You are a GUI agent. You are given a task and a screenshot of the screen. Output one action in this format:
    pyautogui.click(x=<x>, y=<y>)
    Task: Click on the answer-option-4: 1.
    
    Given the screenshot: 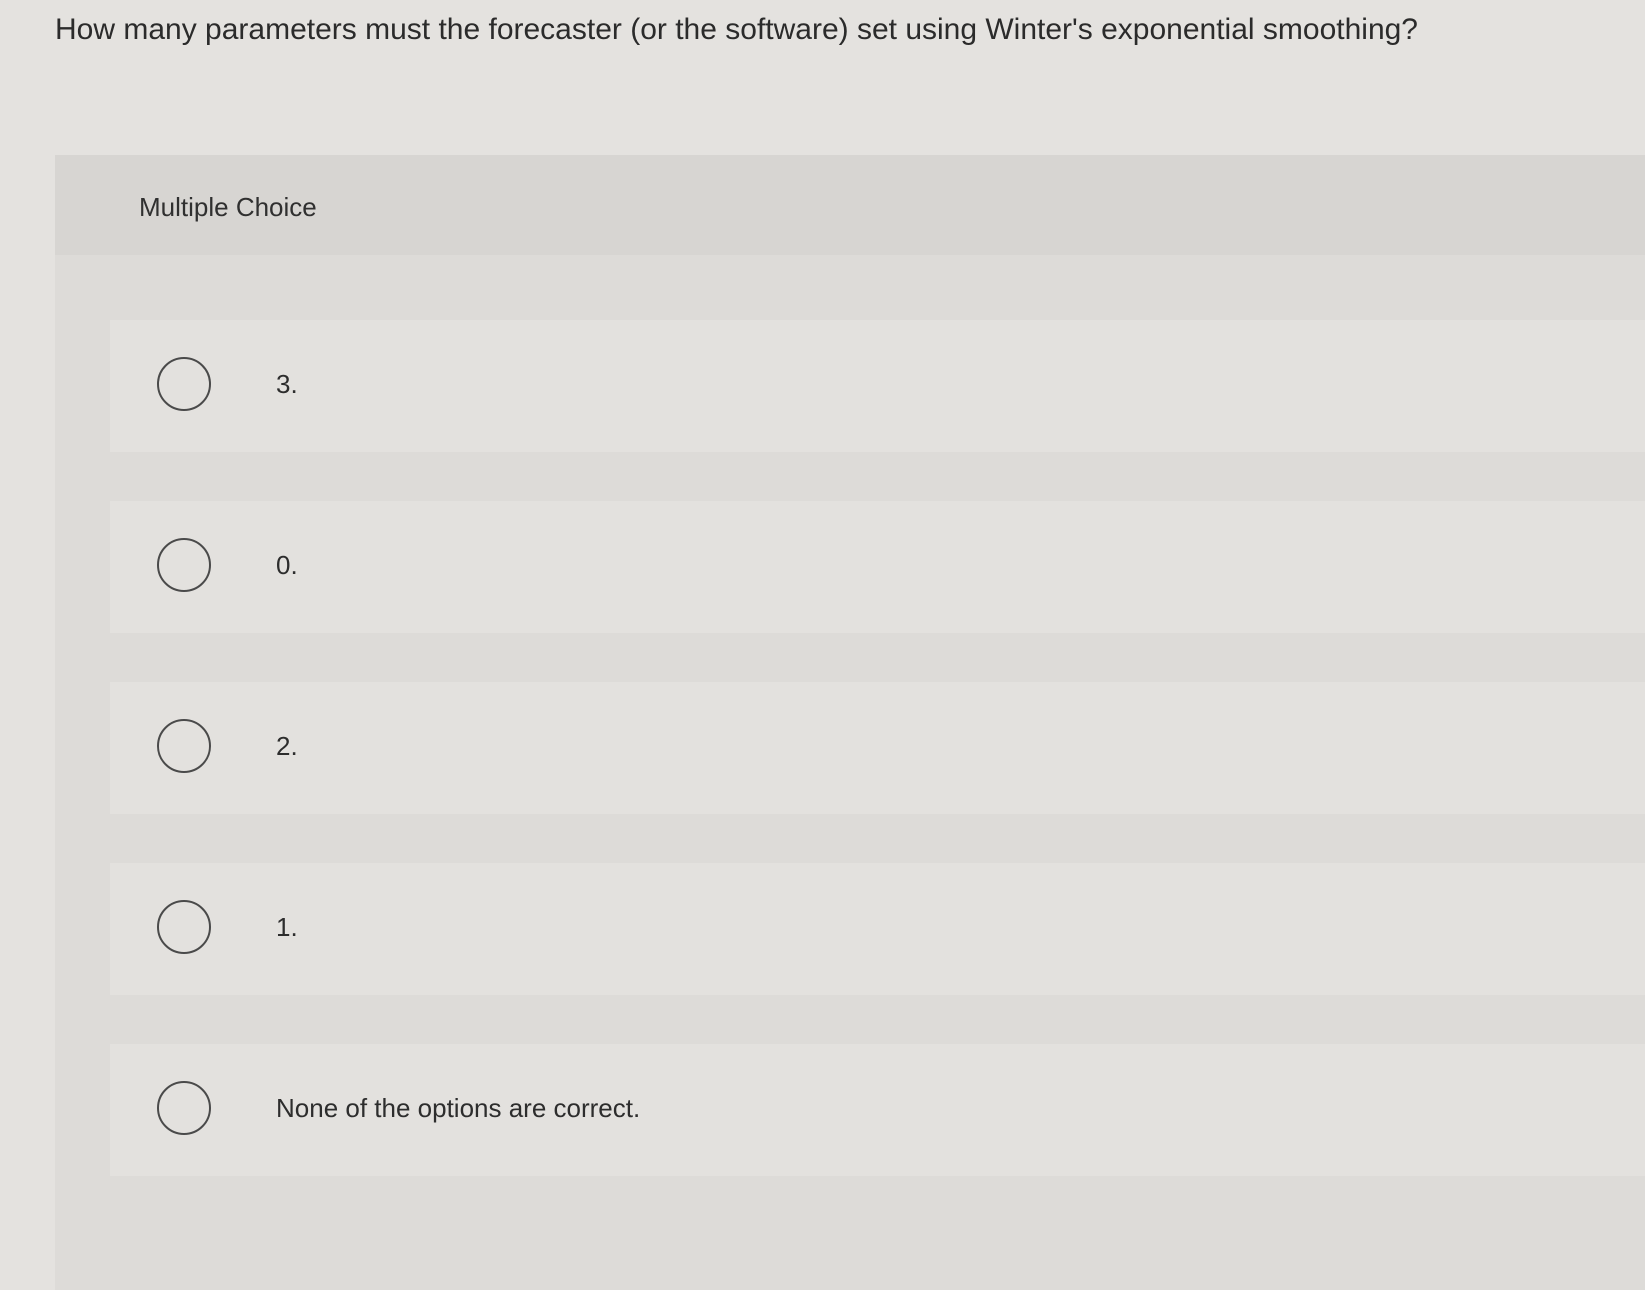 What is the action you would take?
    pyautogui.click(x=877, y=929)
    